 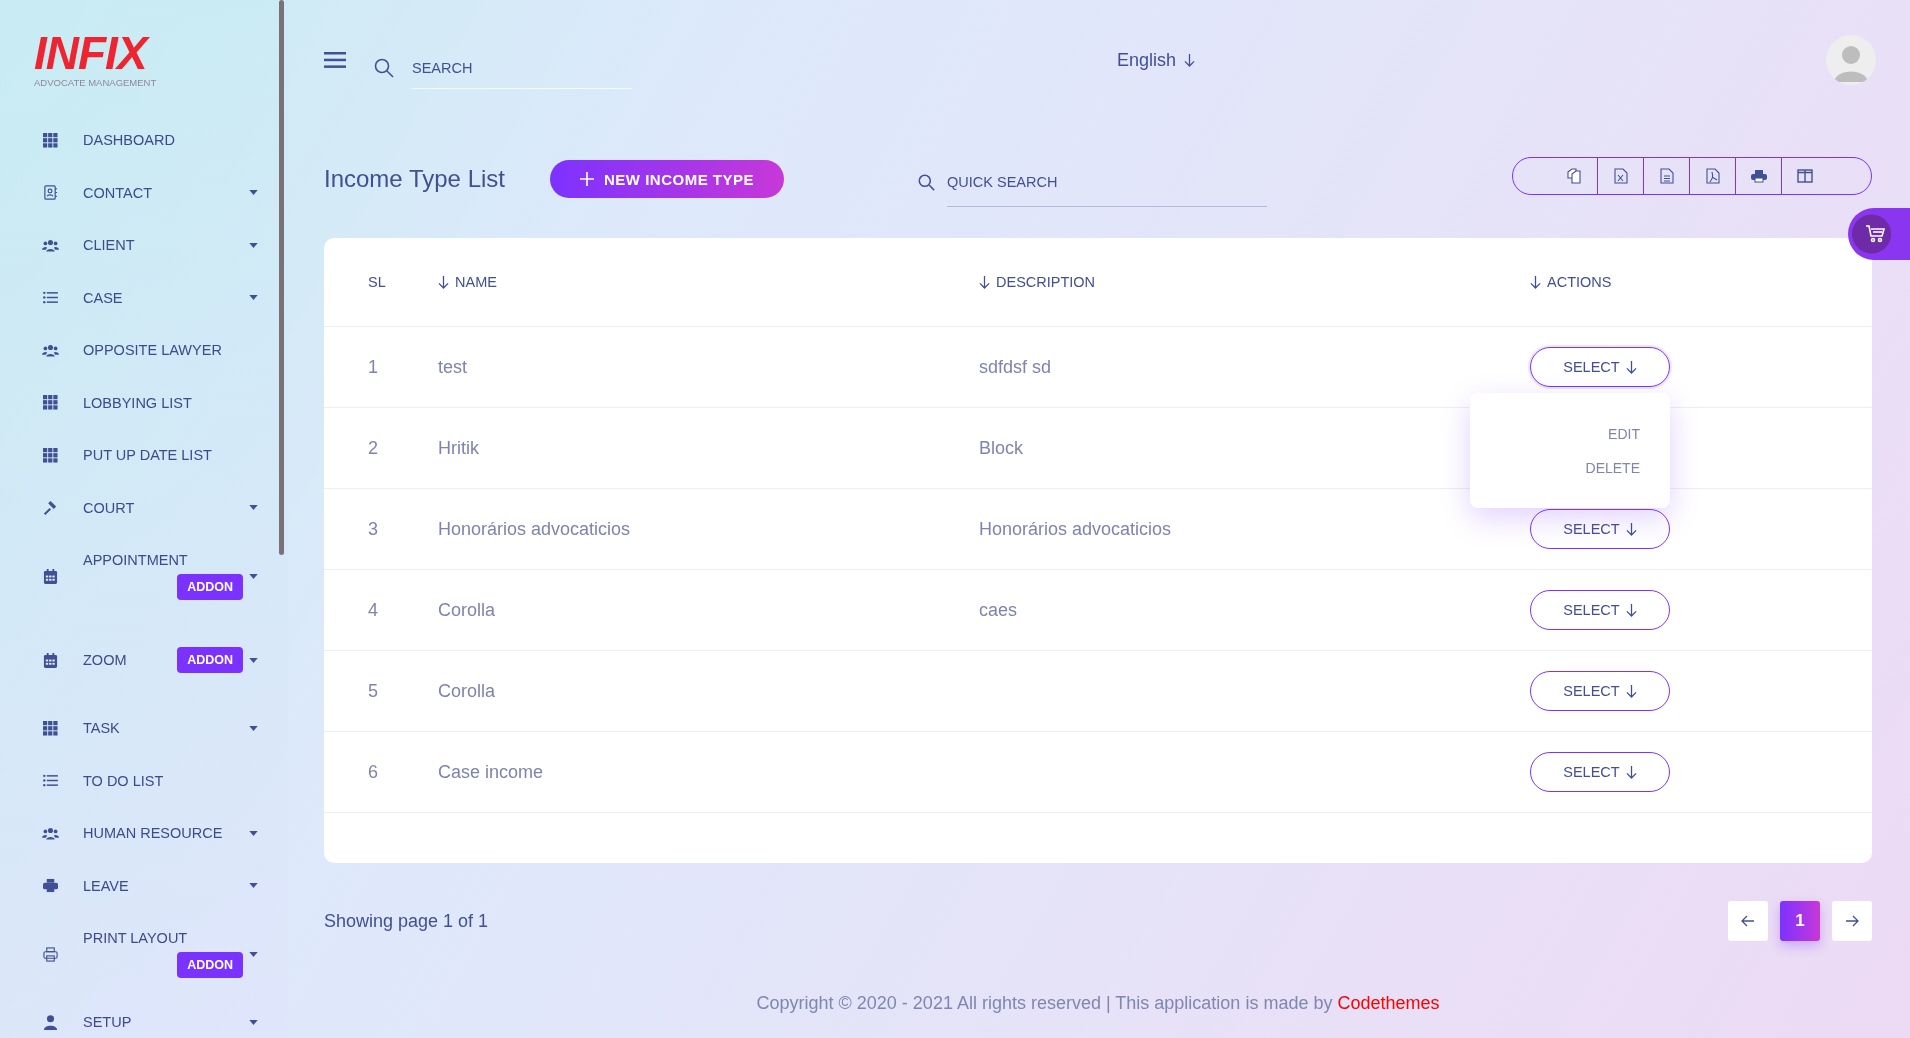 I want to click on language-selector: English, so click(x=1156, y=60).